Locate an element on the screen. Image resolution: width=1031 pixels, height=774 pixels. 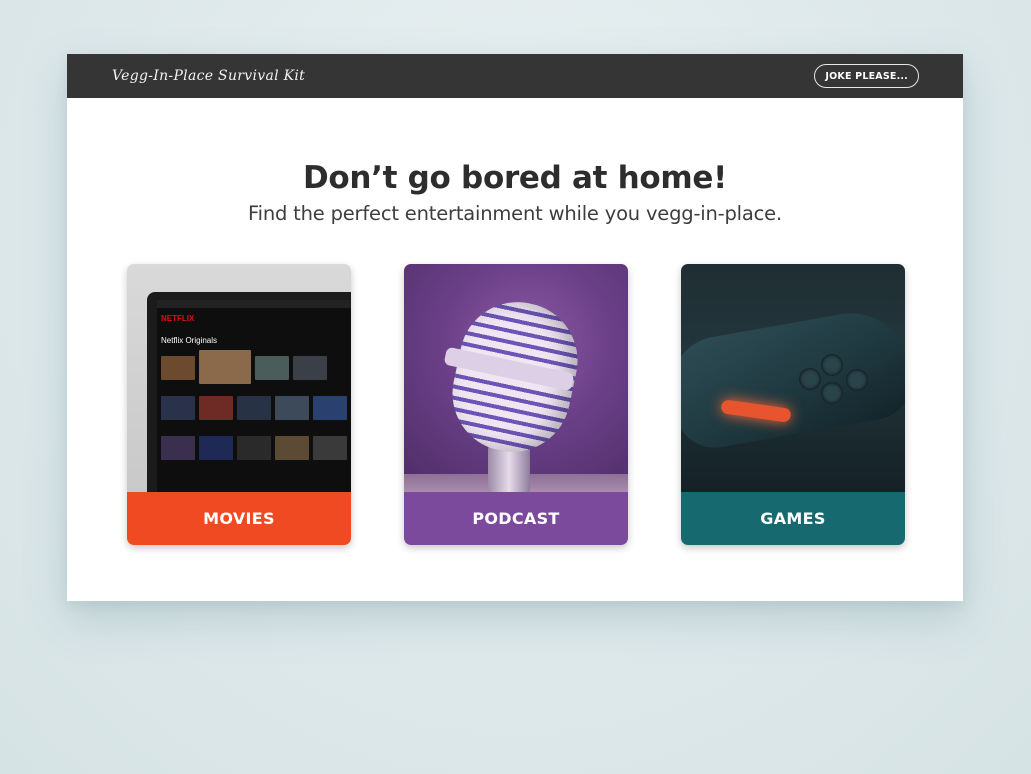
game-controller-icon is located at coordinates (793, 379).